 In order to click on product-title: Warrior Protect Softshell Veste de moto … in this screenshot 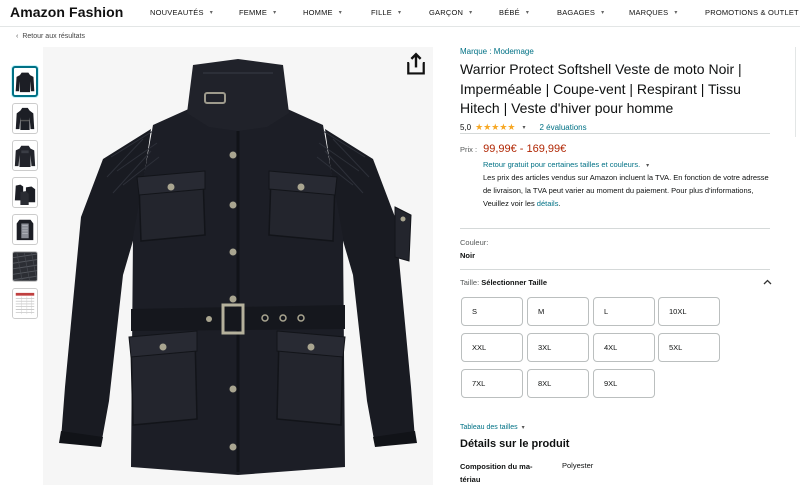, I will do `click(601, 88)`.